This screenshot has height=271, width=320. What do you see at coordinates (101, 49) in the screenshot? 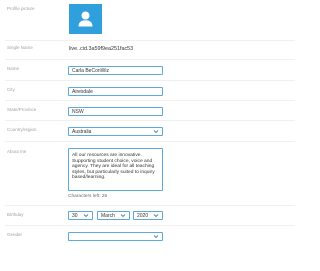
I see `single-name-value: live..cid.3a59f9ea251fac53` at bounding box center [101, 49].